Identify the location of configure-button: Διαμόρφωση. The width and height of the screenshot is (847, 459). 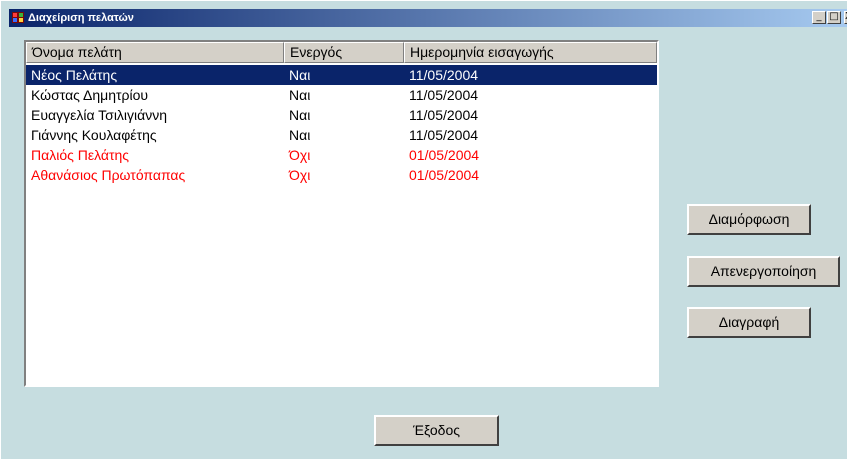
(749, 219).